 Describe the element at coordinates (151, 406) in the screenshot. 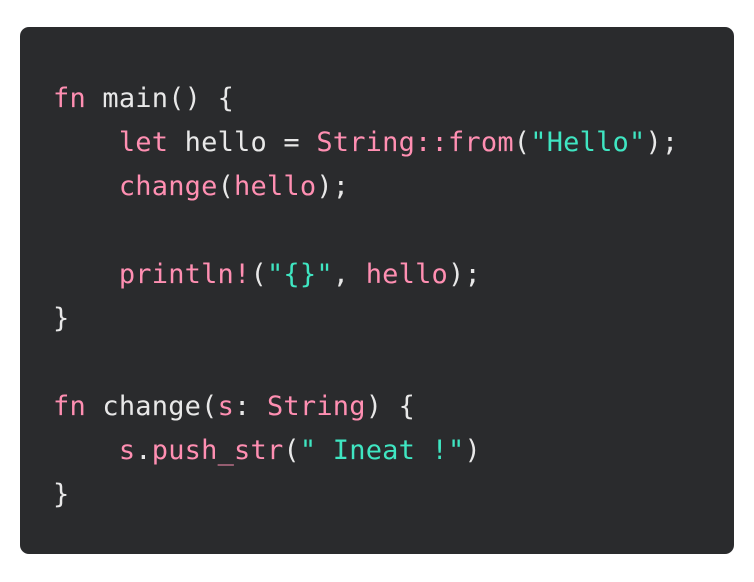

I see `code-token-plain: change(` at that location.